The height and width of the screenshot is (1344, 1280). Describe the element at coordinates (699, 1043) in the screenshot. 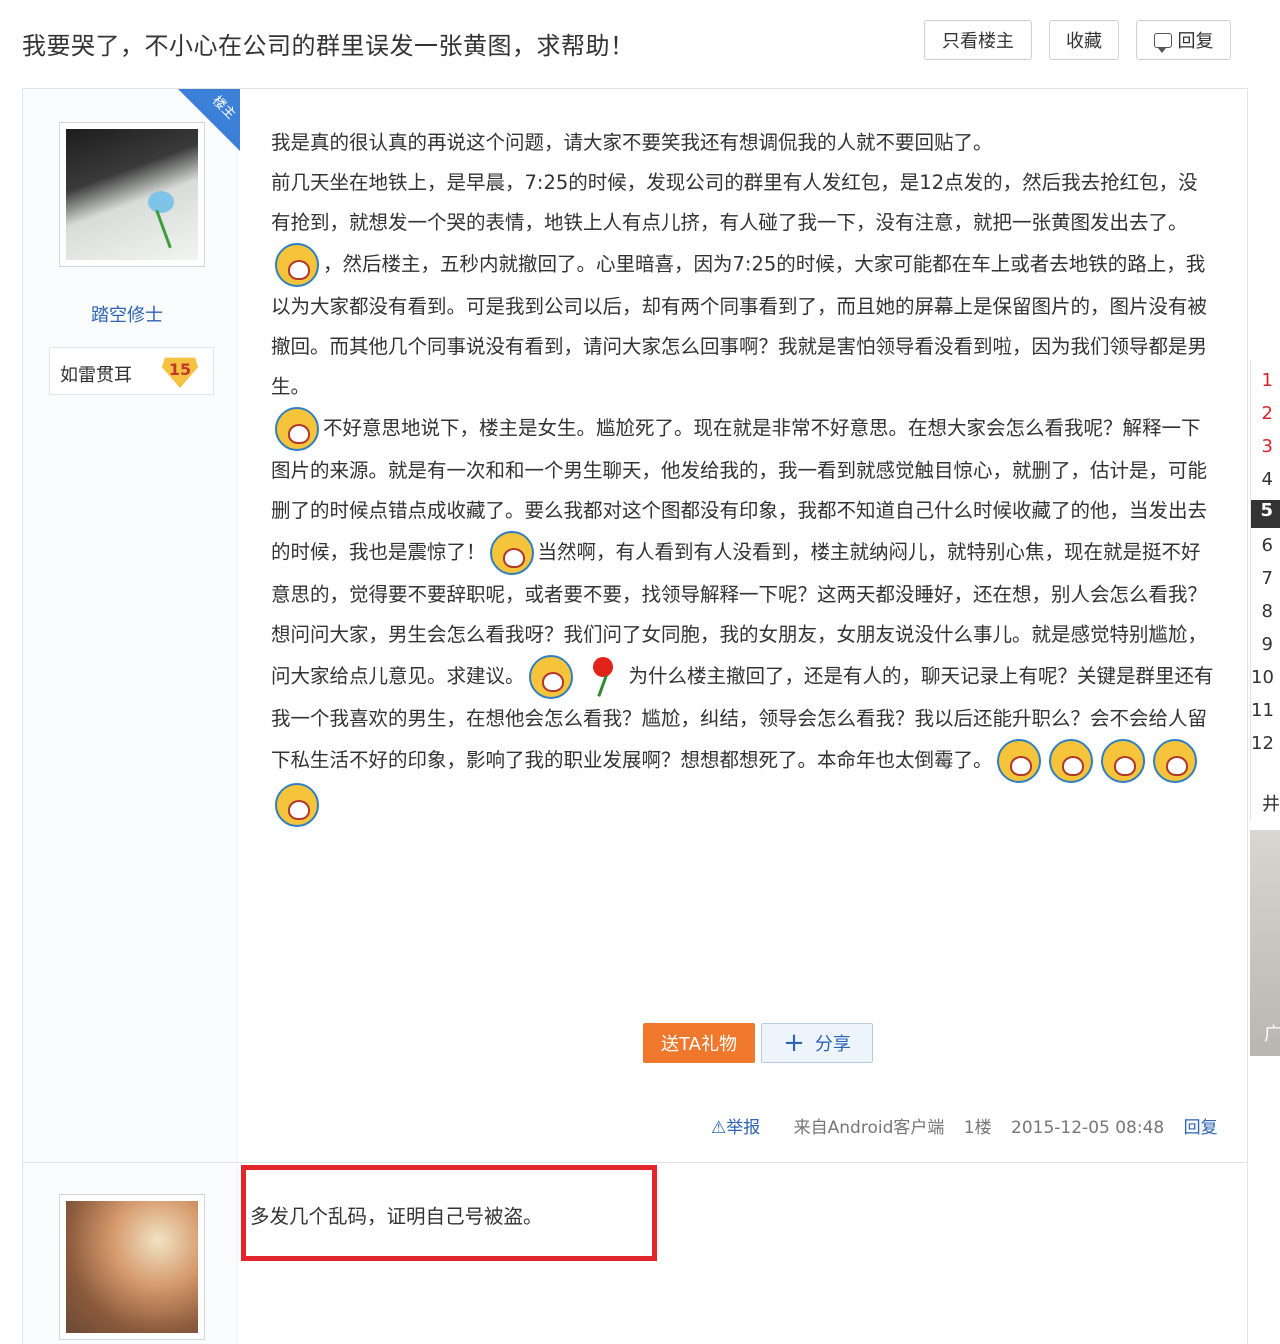

I see `send-gift-button: 送TA礼物` at that location.